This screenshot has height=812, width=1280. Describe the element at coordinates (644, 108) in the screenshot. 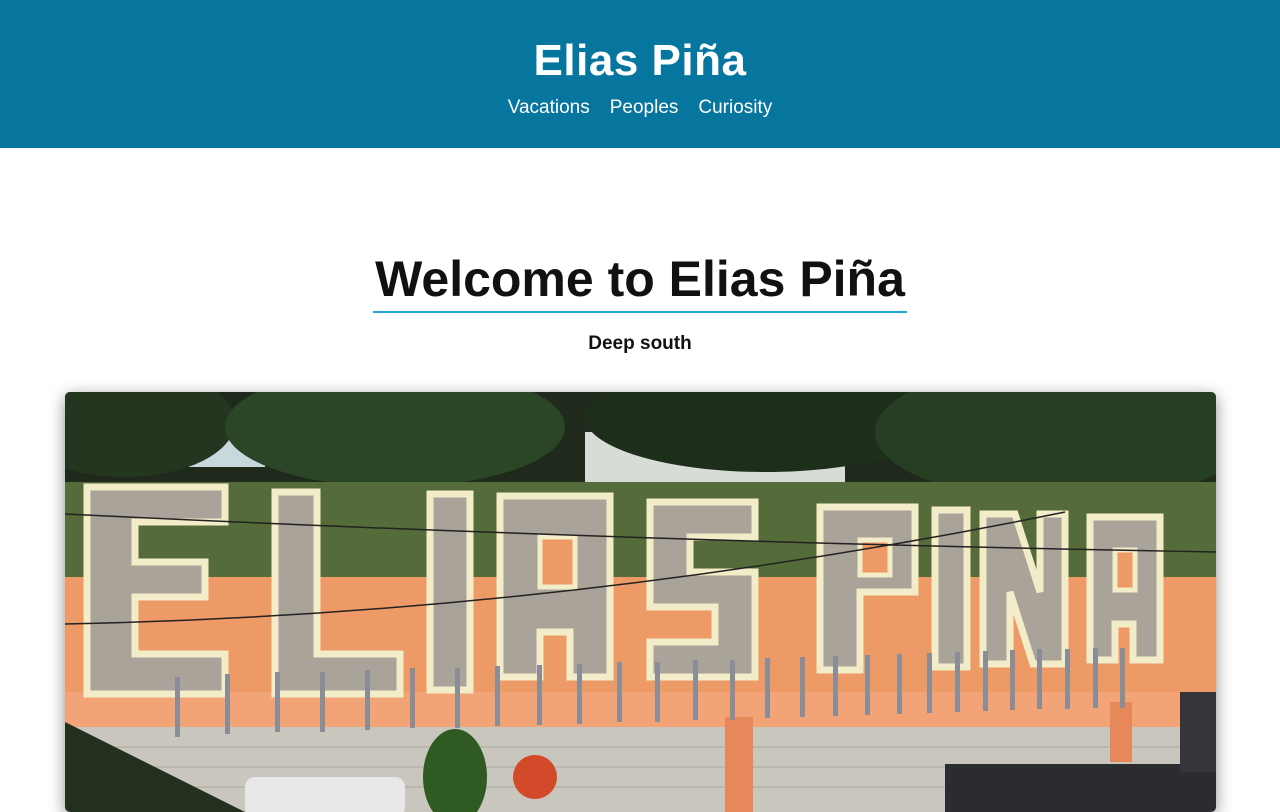

I see `nav-link-peoples: Peoples` at that location.